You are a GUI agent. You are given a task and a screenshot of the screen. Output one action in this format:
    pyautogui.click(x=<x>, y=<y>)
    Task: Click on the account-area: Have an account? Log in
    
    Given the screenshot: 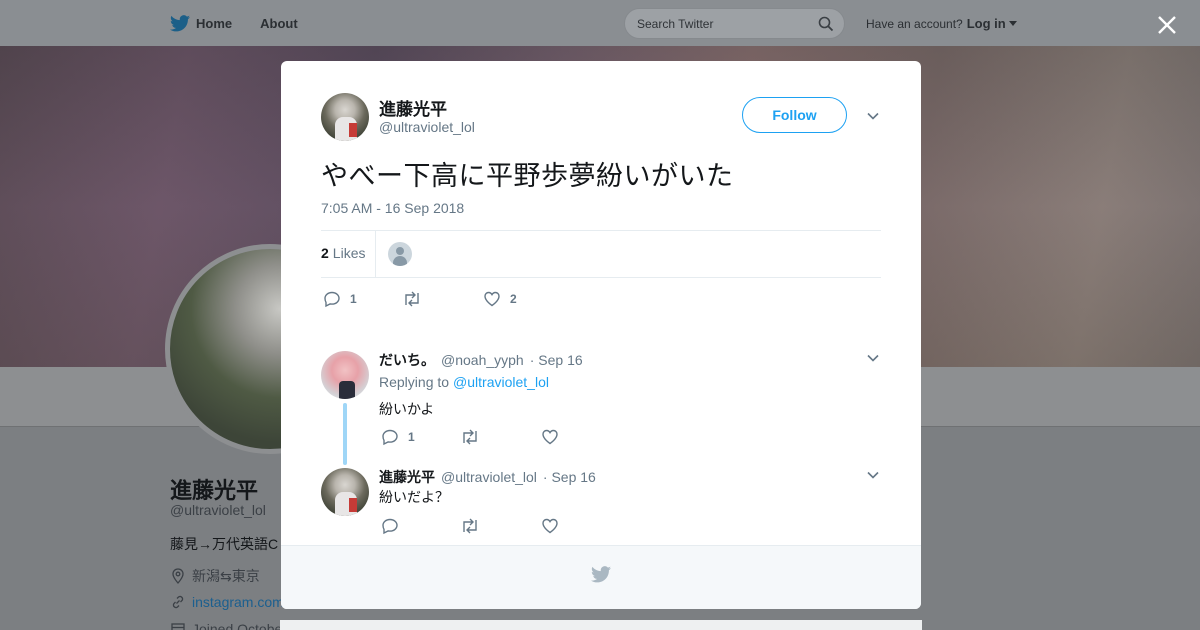 What is the action you would take?
    pyautogui.click(x=941, y=23)
    